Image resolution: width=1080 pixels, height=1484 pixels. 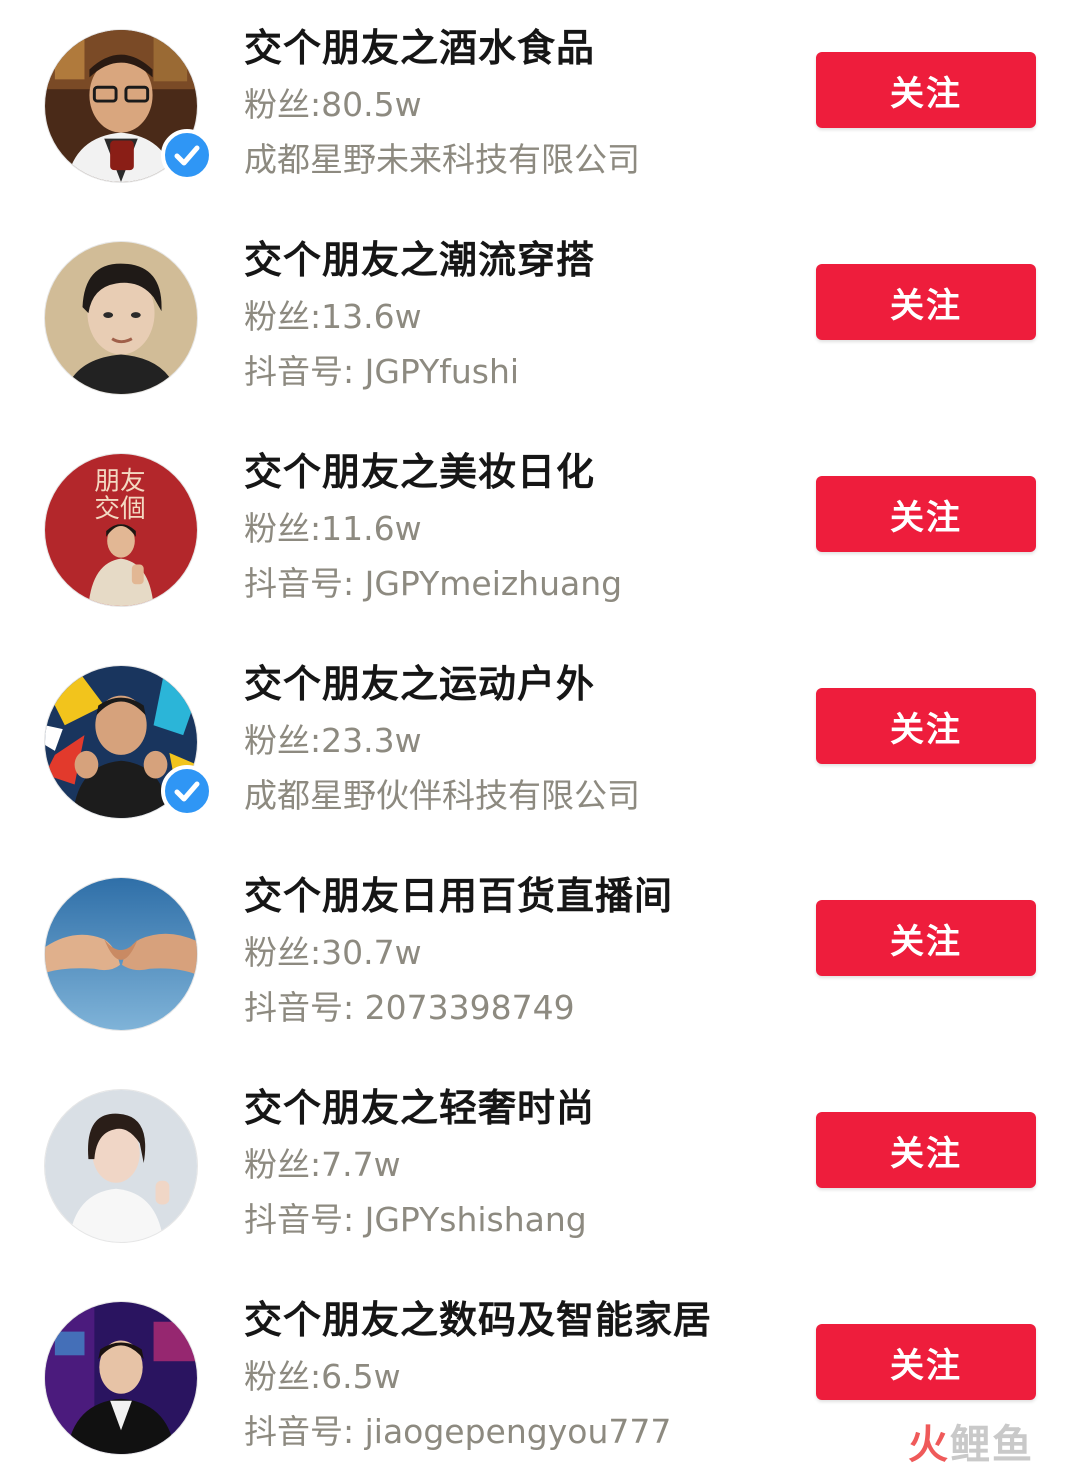 I want to click on avatar: 朋友 交個, so click(x=121, y=530).